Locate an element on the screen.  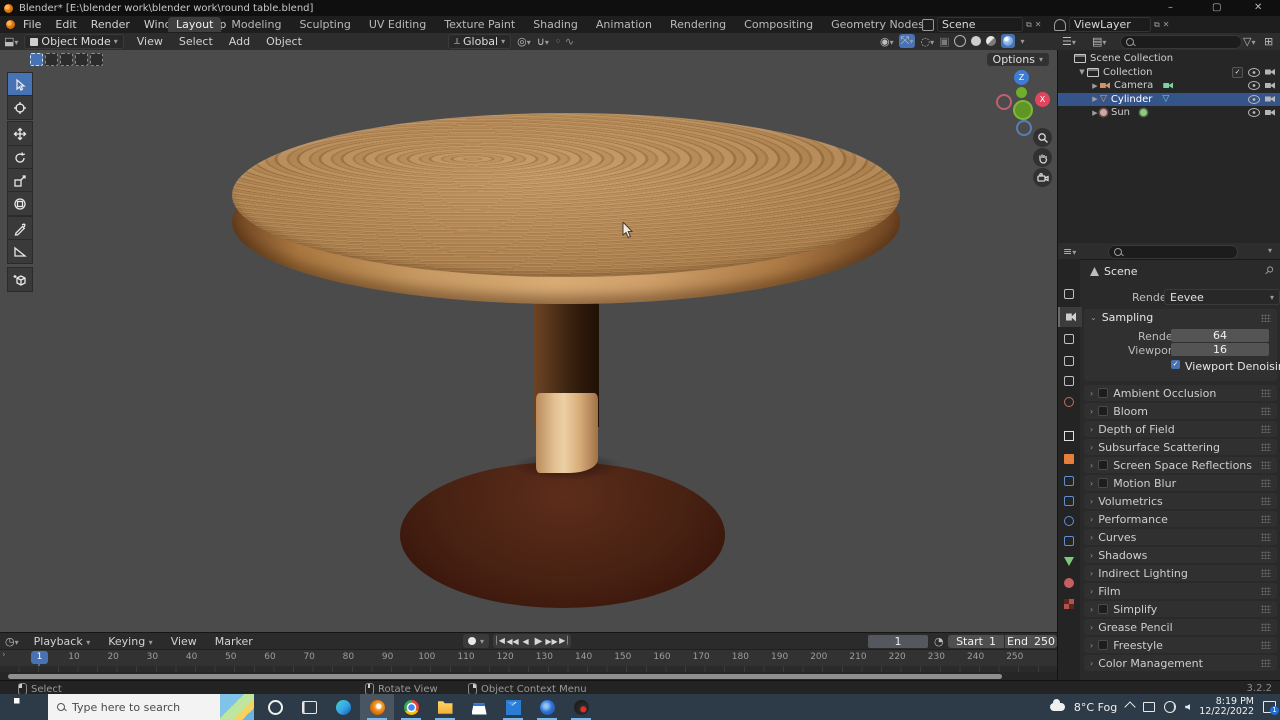
outliner-row-cylinder: ▶ ▽ Cylinder ▽ is located at coordinates (1169, 99).